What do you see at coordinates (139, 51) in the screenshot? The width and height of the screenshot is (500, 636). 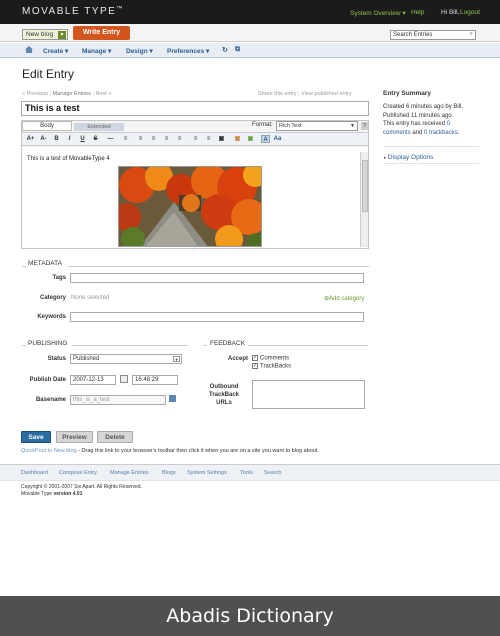 I see `nav-design: Design ▾` at bounding box center [139, 51].